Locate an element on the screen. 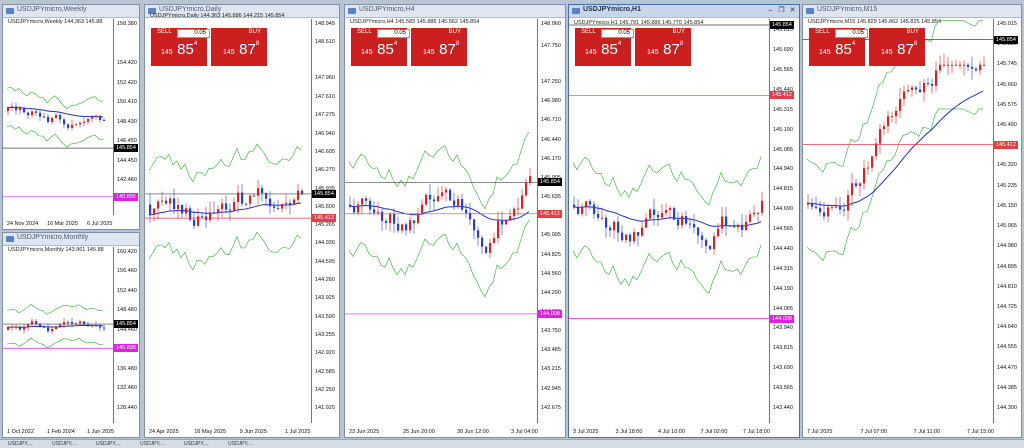 This screenshot has width=1024, height=448. time-axis-label: 7 Jul 18:00 is located at coordinates (756, 432).